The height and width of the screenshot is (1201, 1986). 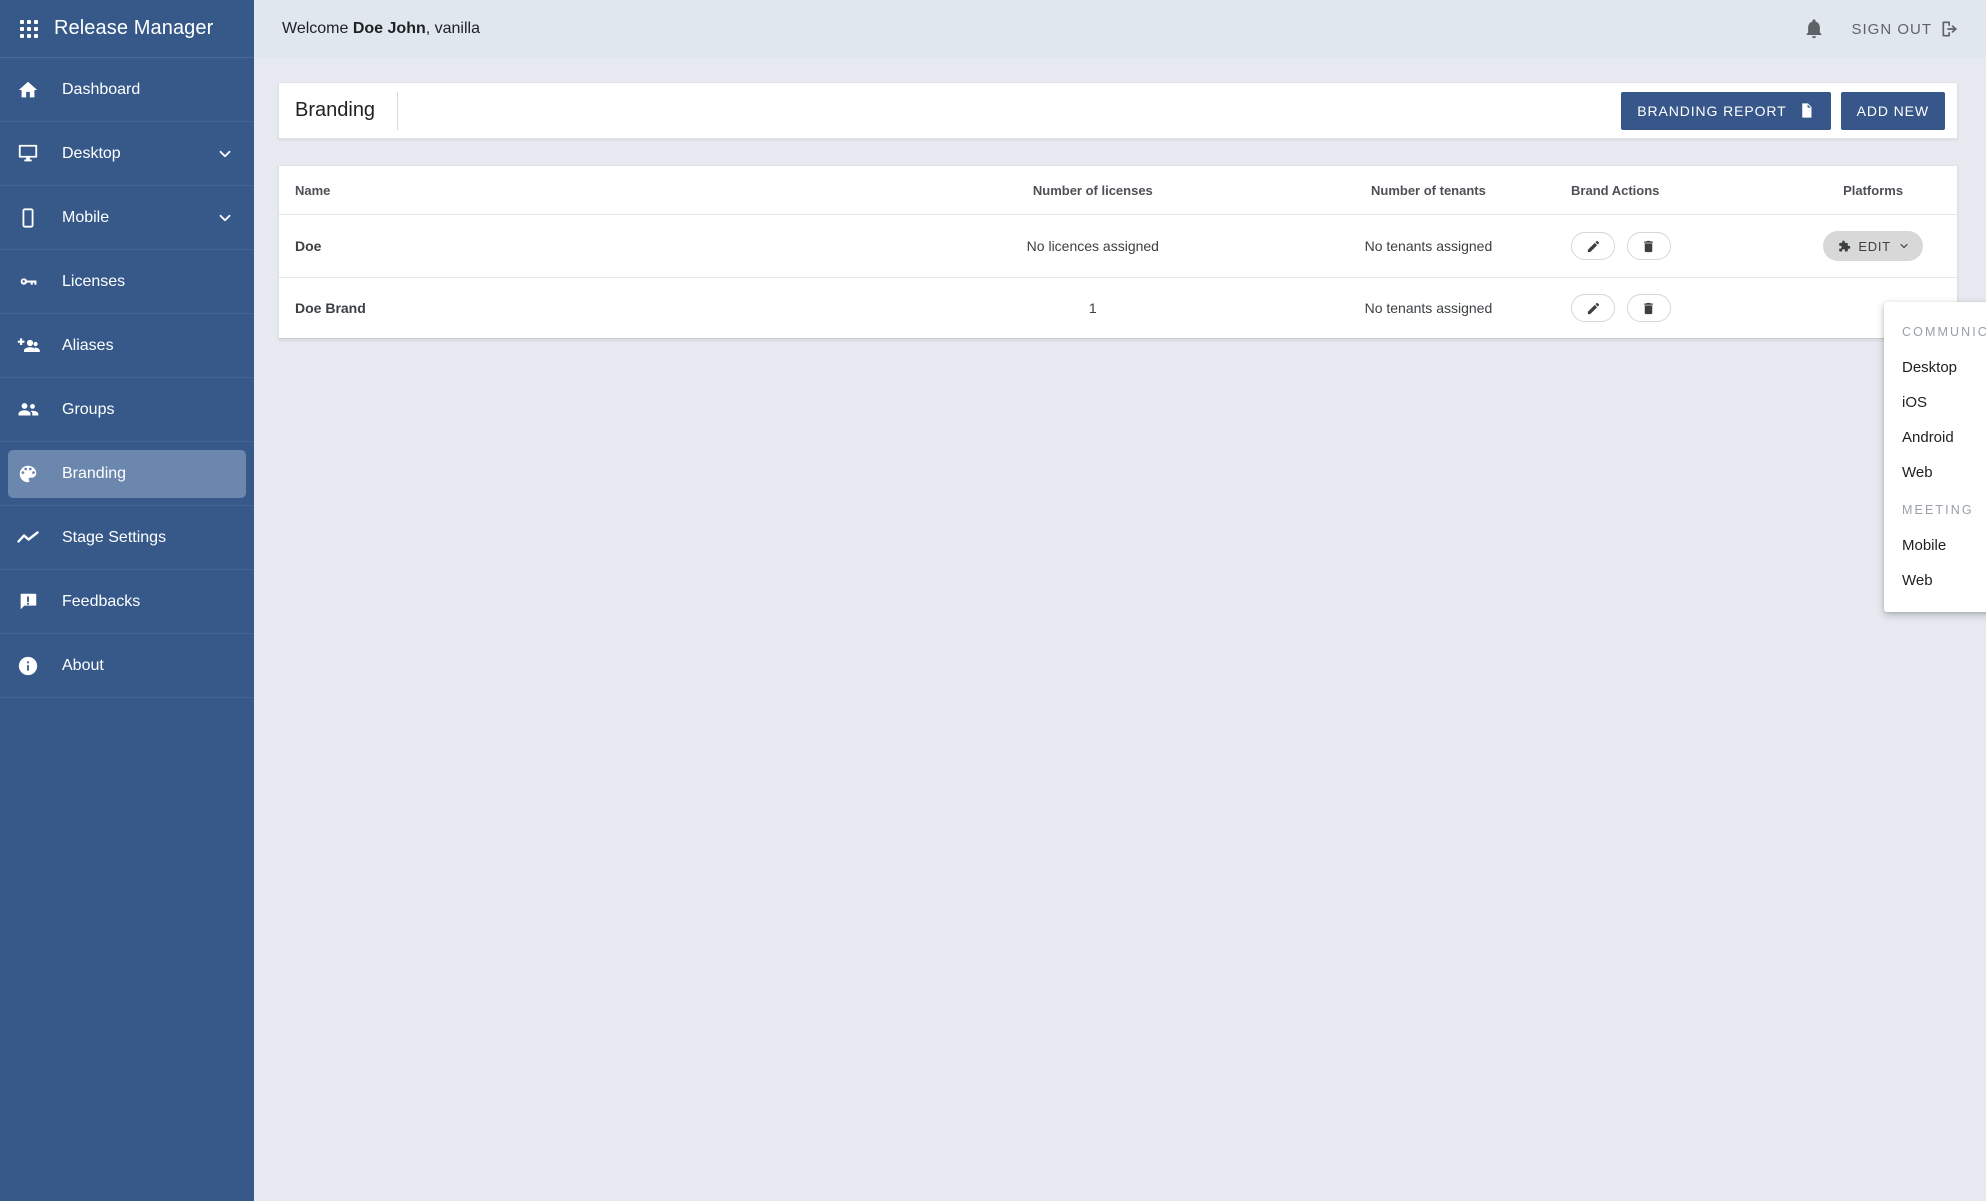 I want to click on cell-licenses: No licences assigned, so click(x=1092, y=246).